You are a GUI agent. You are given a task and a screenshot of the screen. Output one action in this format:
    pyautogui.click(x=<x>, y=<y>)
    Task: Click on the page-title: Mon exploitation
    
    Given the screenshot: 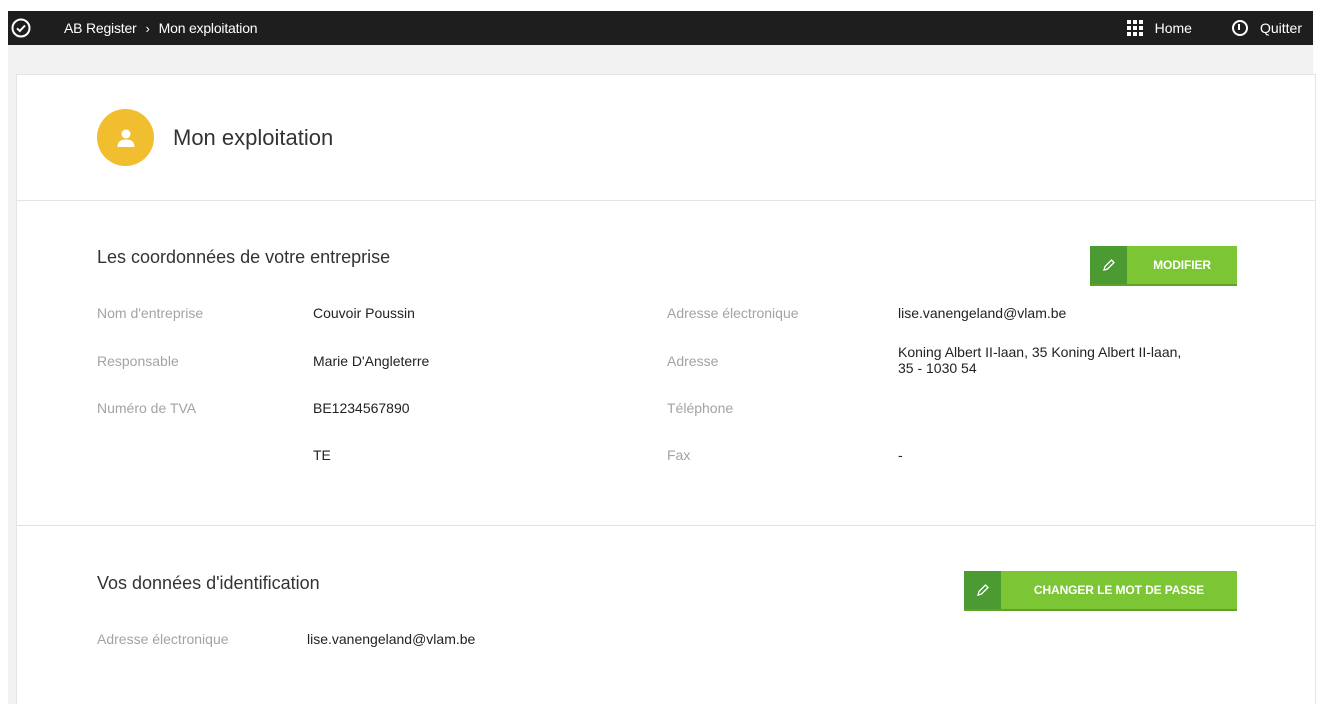 What is the action you would take?
    pyautogui.click(x=253, y=137)
    